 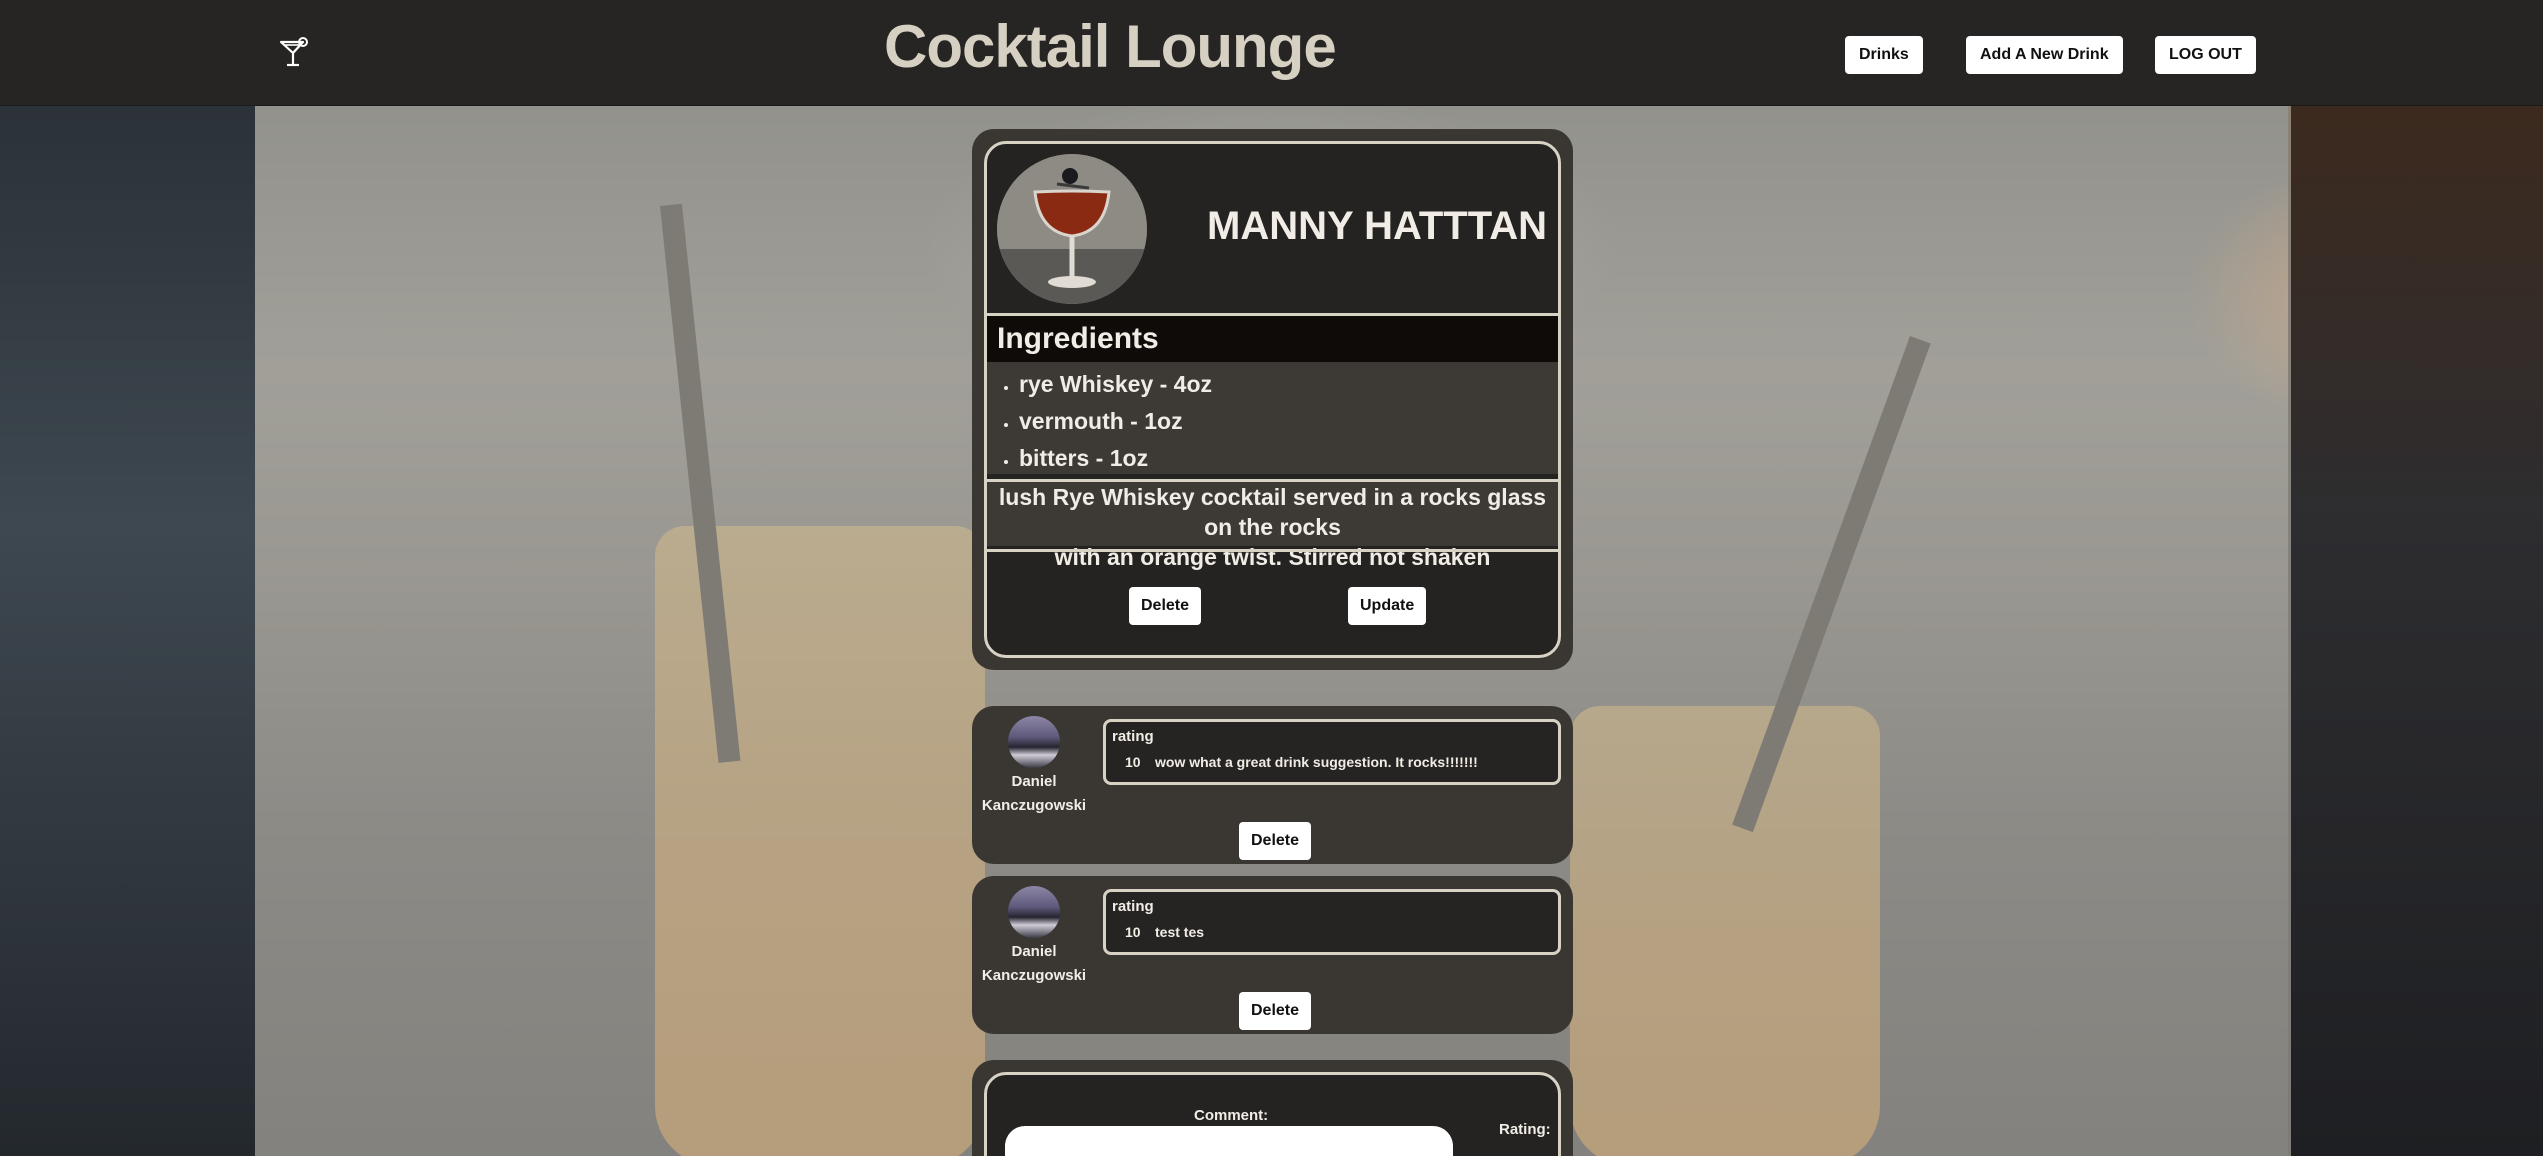 What do you see at coordinates (1525, 1129) in the screenshot?
I see `rating-label: Rating:` at bounding box center [1525, 1129].